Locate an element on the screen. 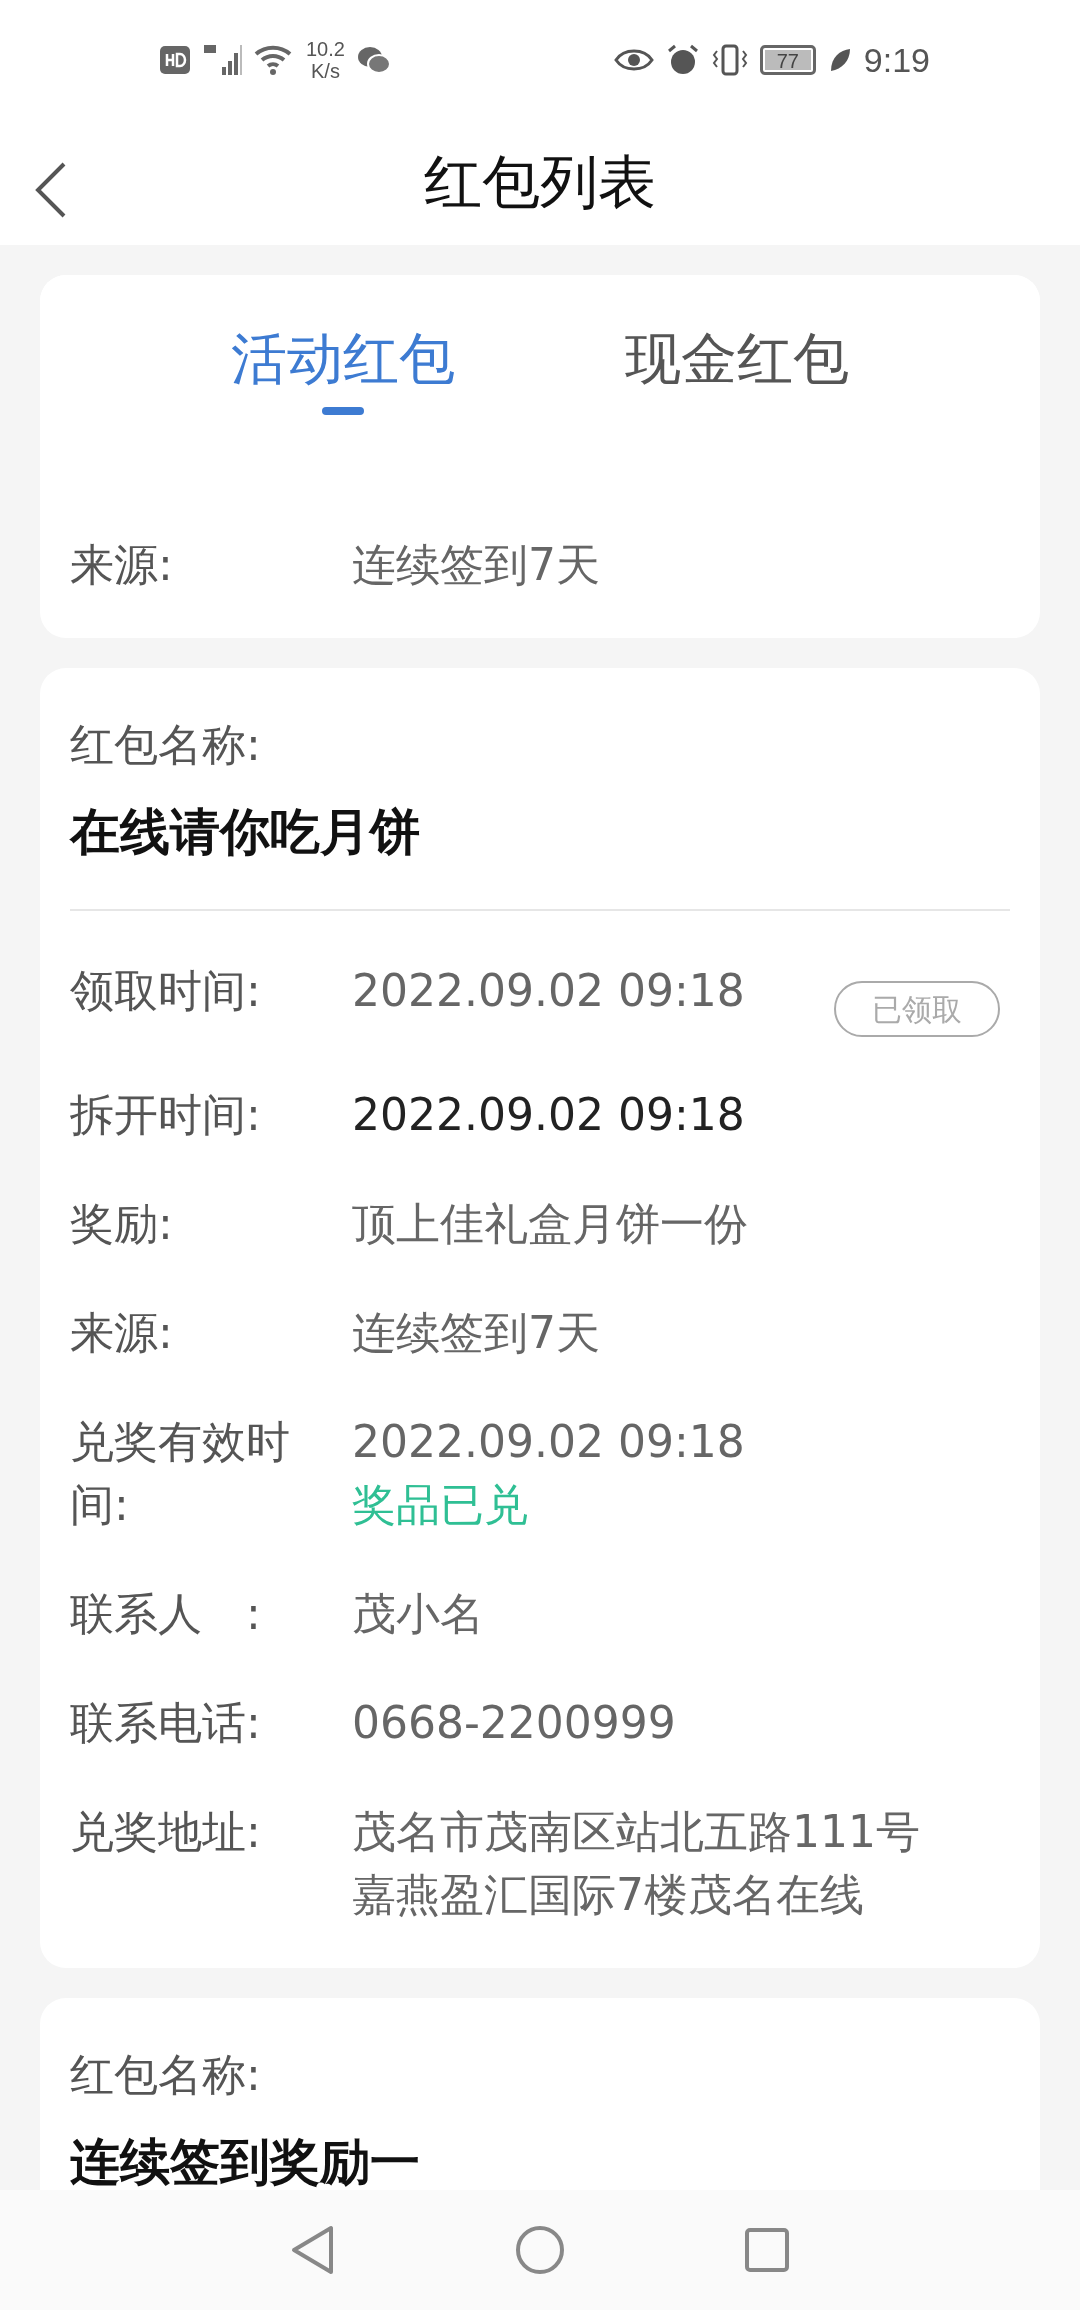 The width and height of the screenshot is (1080, 2310). packet-name: 连续签到奖励一 is located at coordinates (245, 2161).